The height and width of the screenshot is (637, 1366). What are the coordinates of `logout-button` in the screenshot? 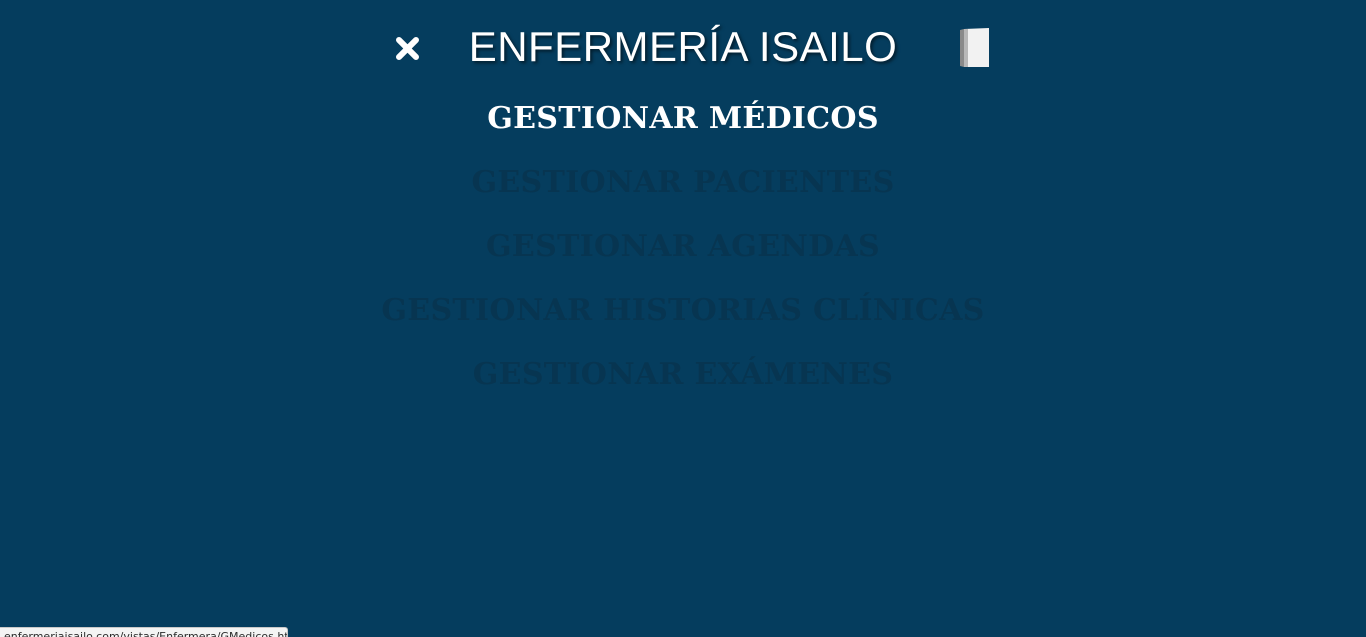 It's located at (975, 48).